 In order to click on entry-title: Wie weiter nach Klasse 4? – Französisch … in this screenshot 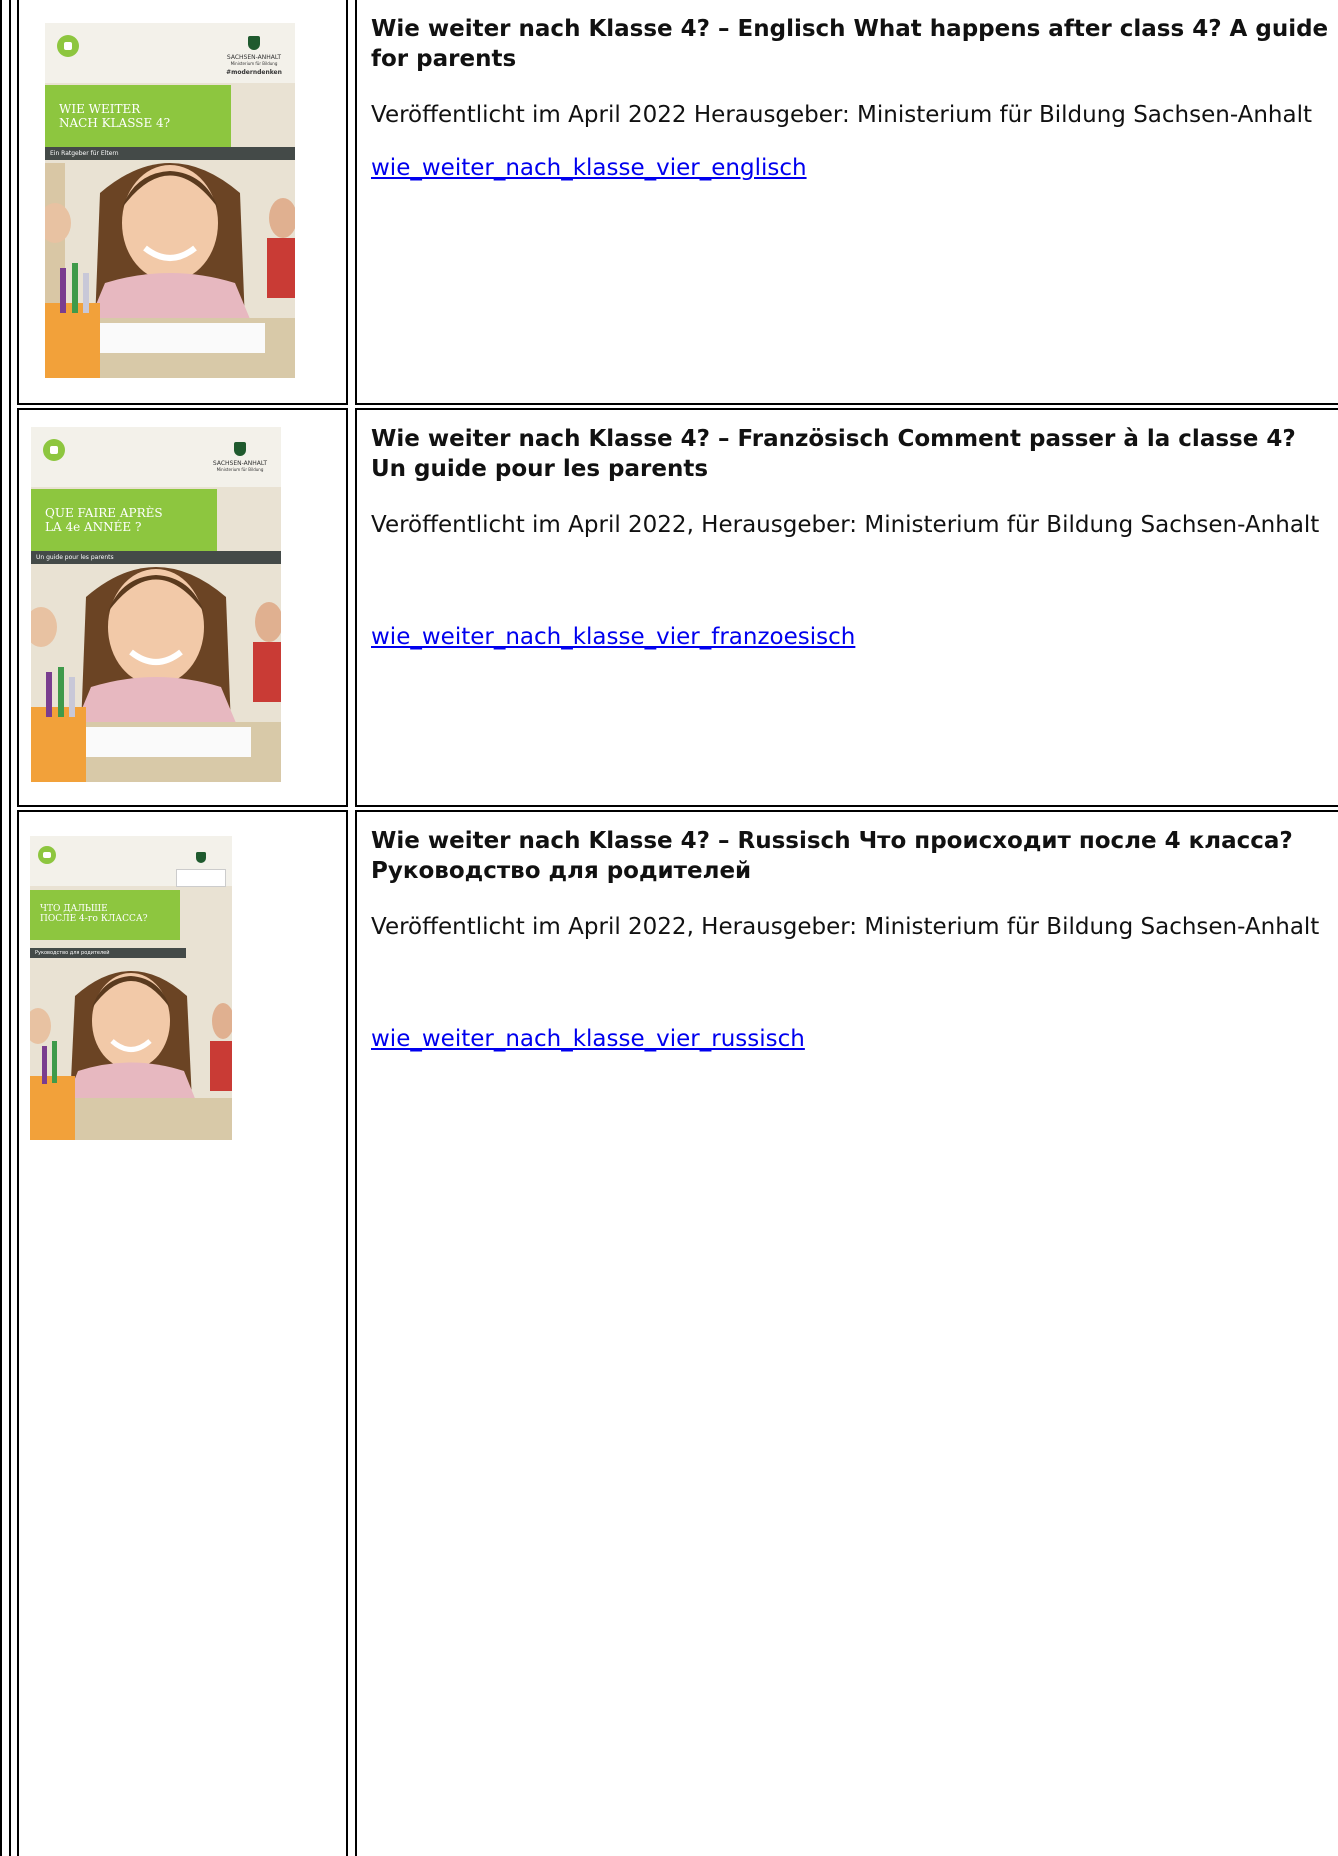, I will do `click(833, 454)`.